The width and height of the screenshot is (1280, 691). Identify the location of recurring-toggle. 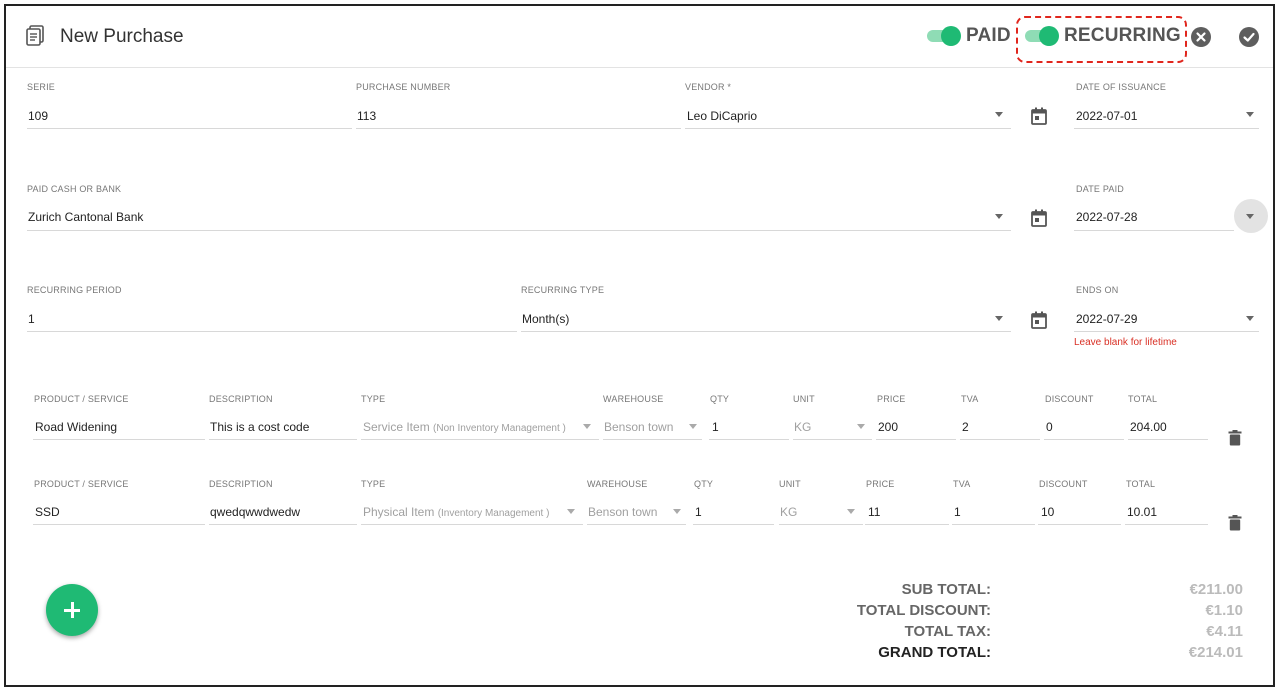
(1042, 36).